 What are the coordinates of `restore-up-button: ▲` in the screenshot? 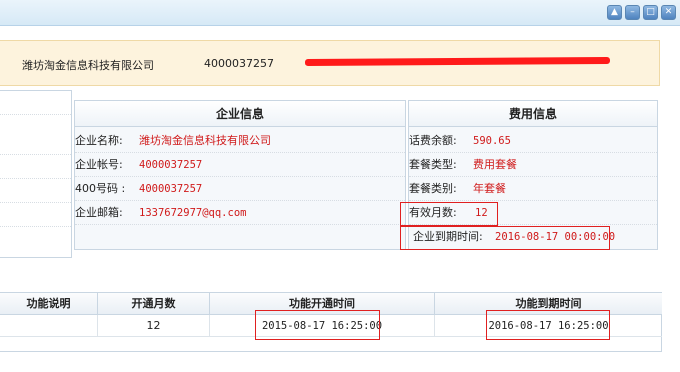 It's located at (614, 12).